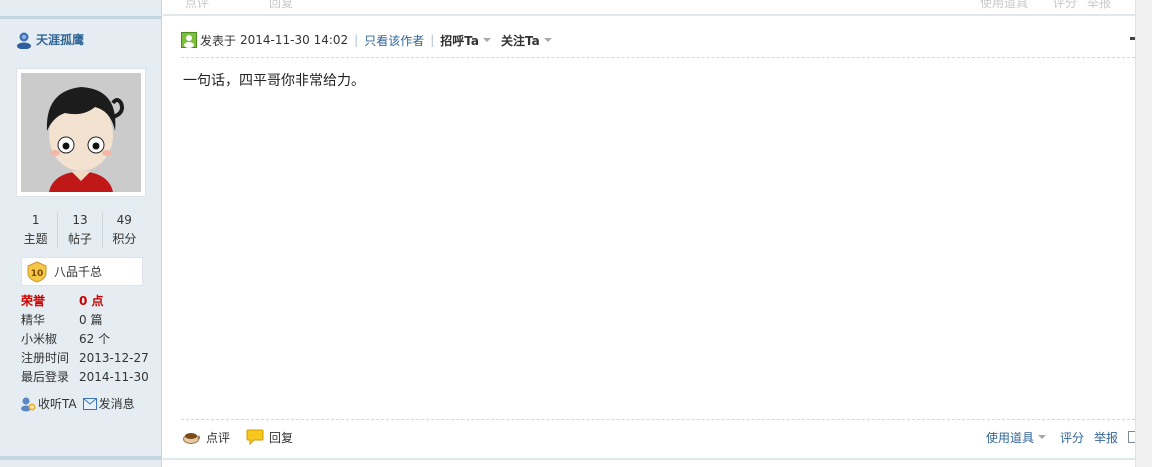  Describe the element at coordinates (39, 339) in the screenshot. I see `info-key: 小米椒` at that location.